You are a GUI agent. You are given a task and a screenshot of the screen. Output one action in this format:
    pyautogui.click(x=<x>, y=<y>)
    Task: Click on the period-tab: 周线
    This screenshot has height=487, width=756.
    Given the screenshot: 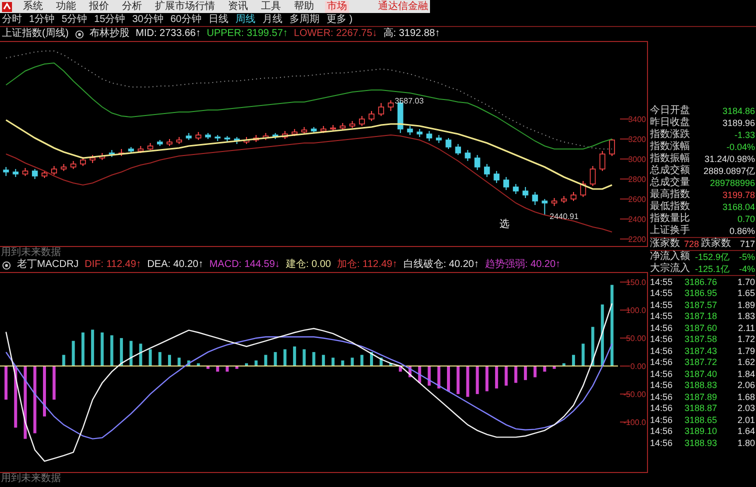 What is the action you would take?
    pyautogui.click(x=246, y=20)
    